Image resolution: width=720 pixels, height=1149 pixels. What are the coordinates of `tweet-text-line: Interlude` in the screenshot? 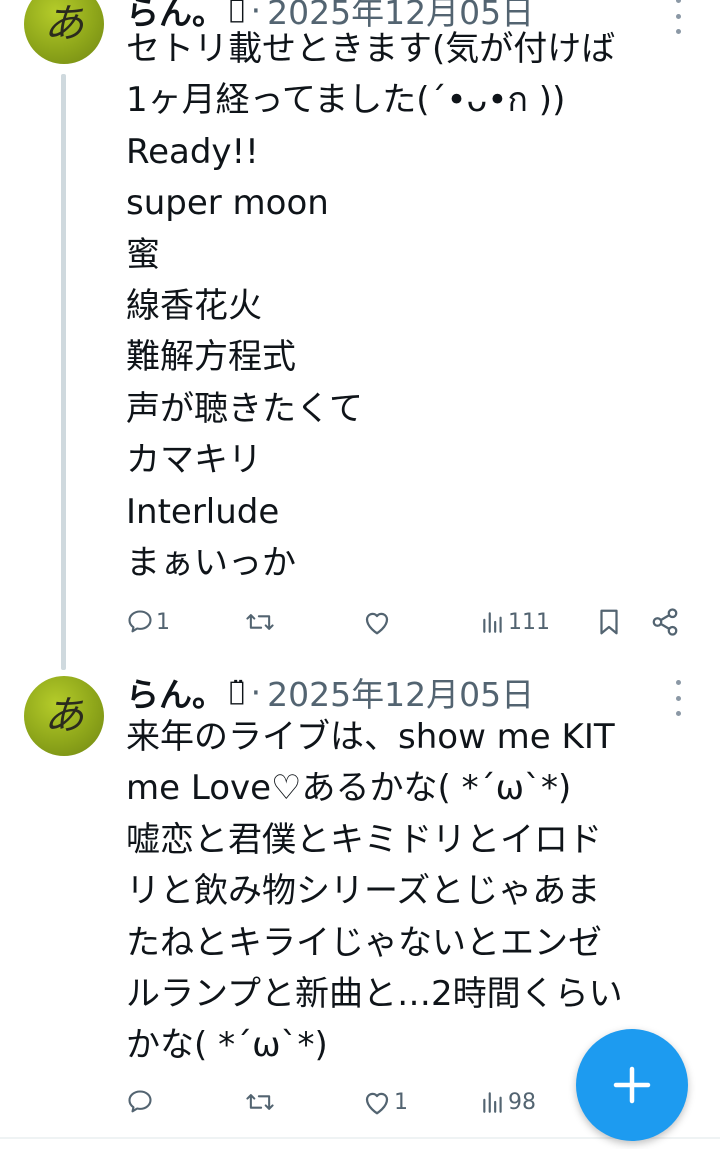 It's located at (203, 511).